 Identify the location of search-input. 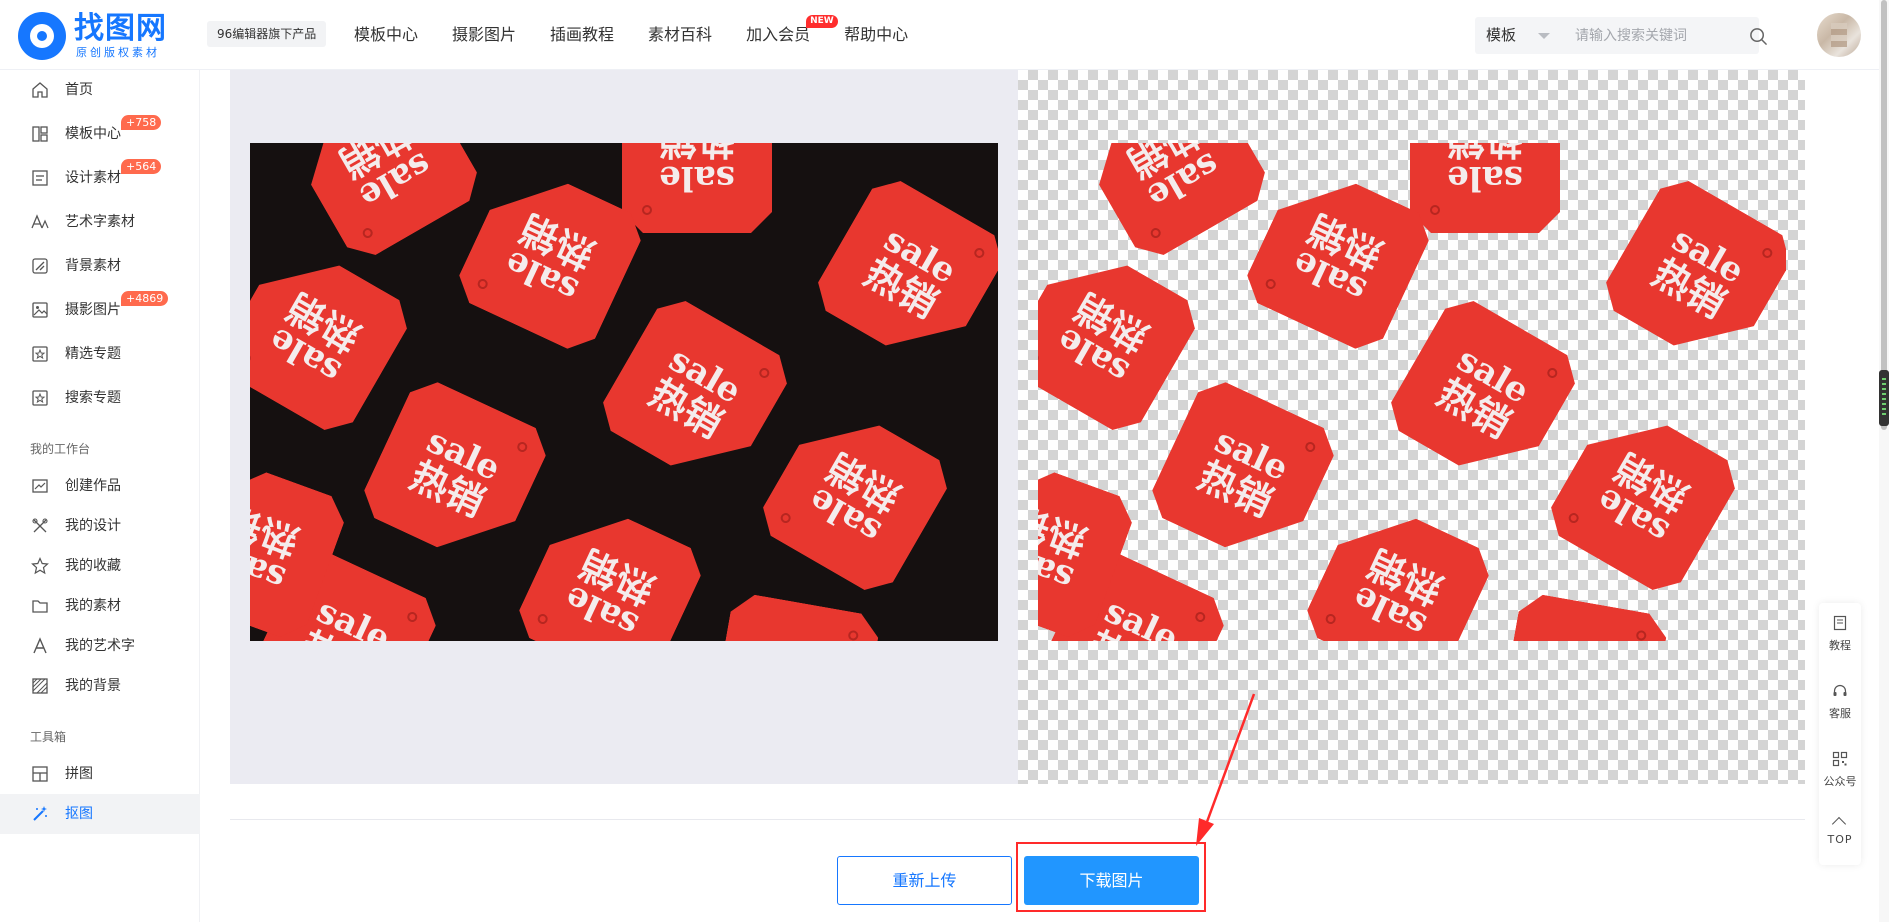
(1650, 35).